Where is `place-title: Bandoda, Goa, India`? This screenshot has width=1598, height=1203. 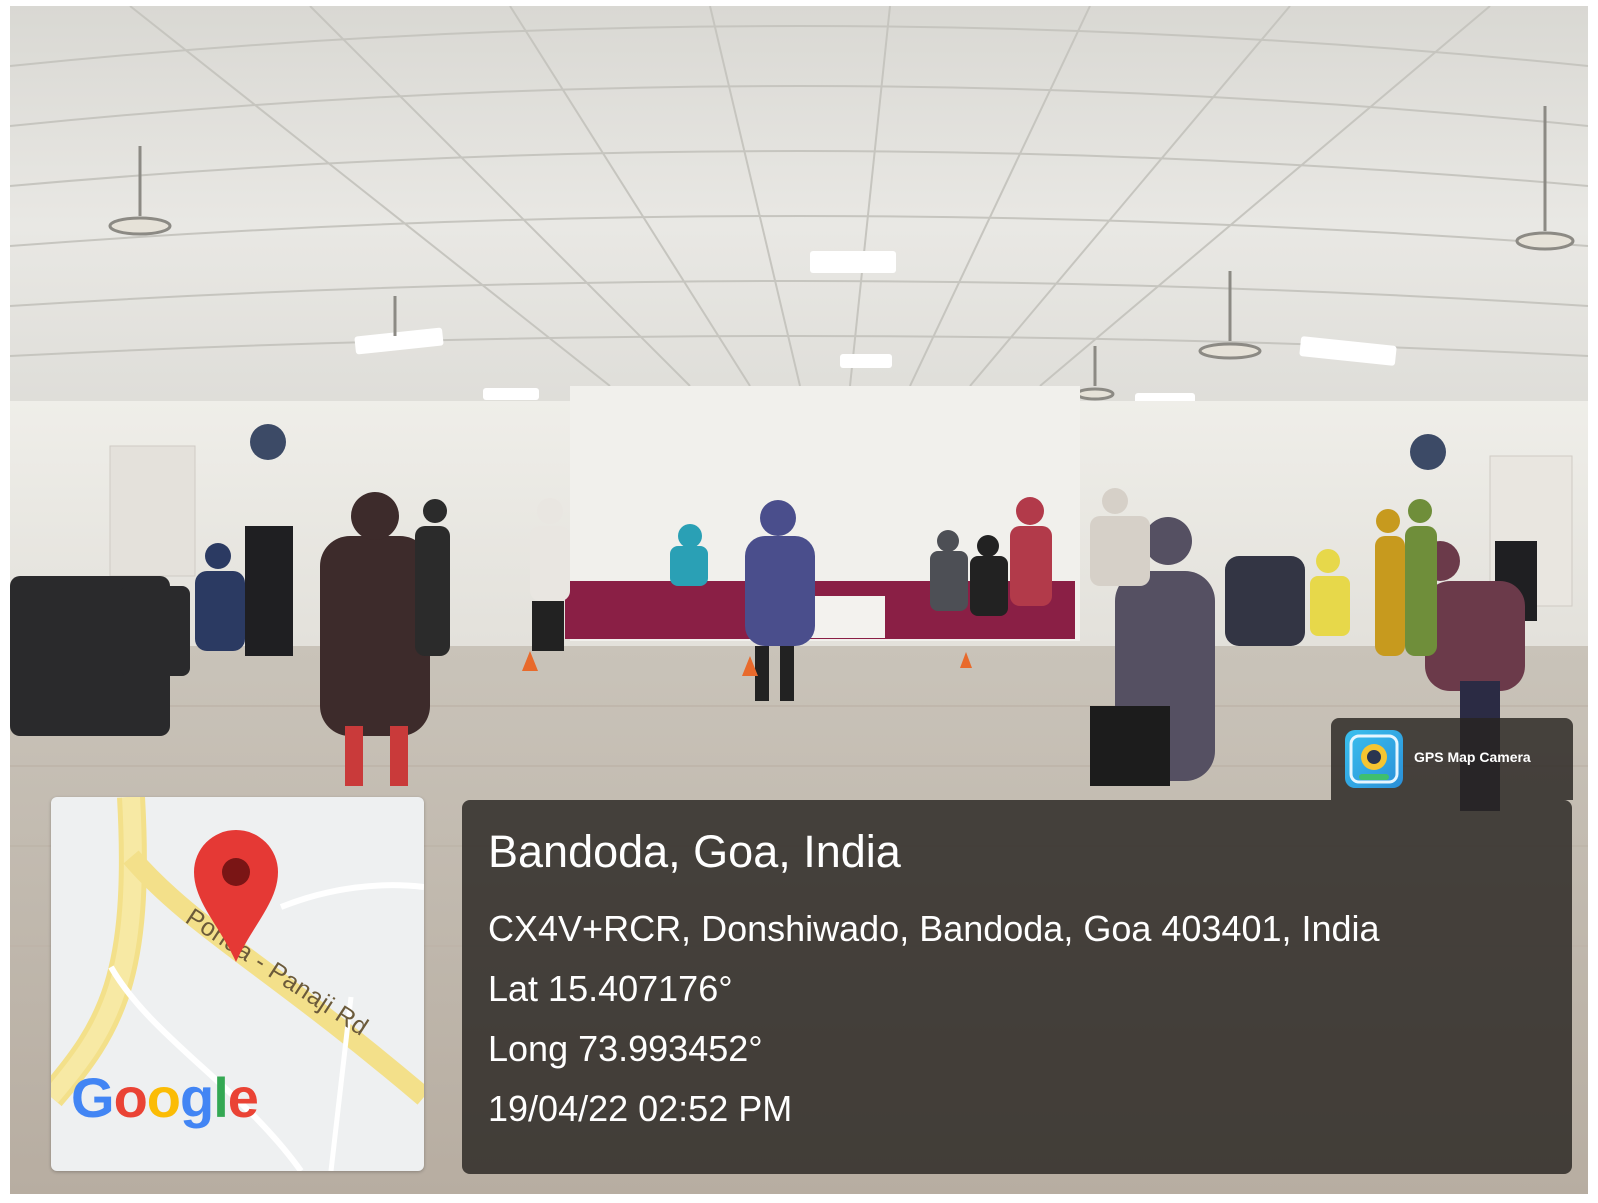 place-title: Bandoda, Goa, India is located at coordinates (694, 851).